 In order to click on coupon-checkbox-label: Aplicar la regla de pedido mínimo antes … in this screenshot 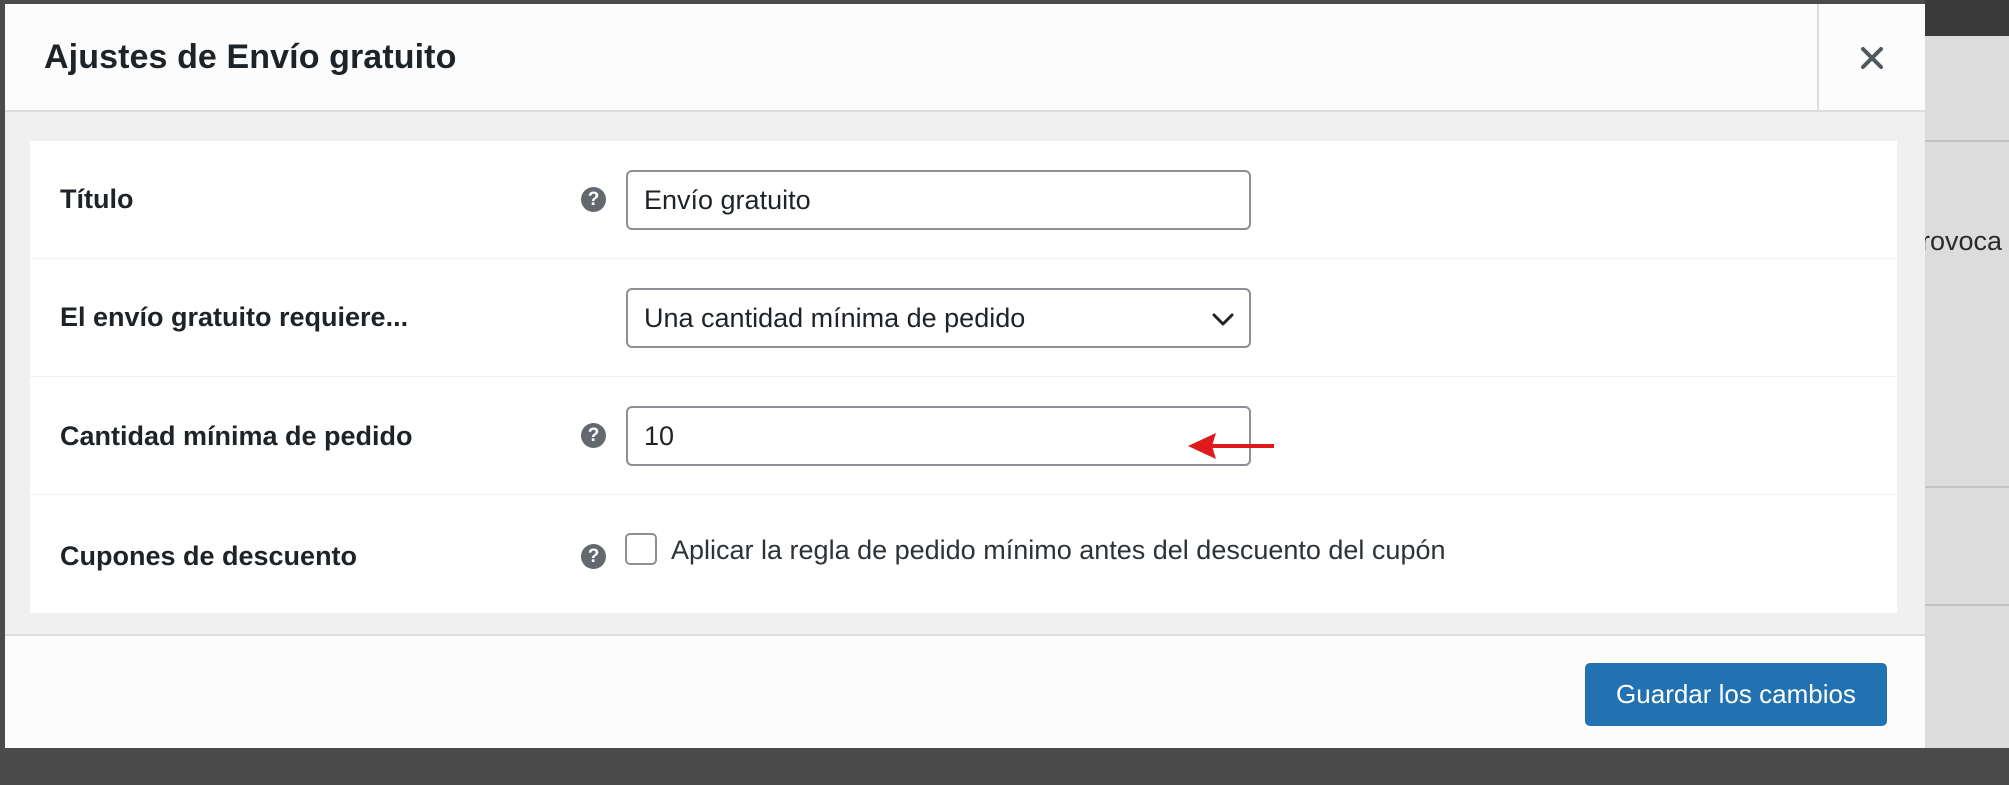, I will do `click(1058, 550)`.